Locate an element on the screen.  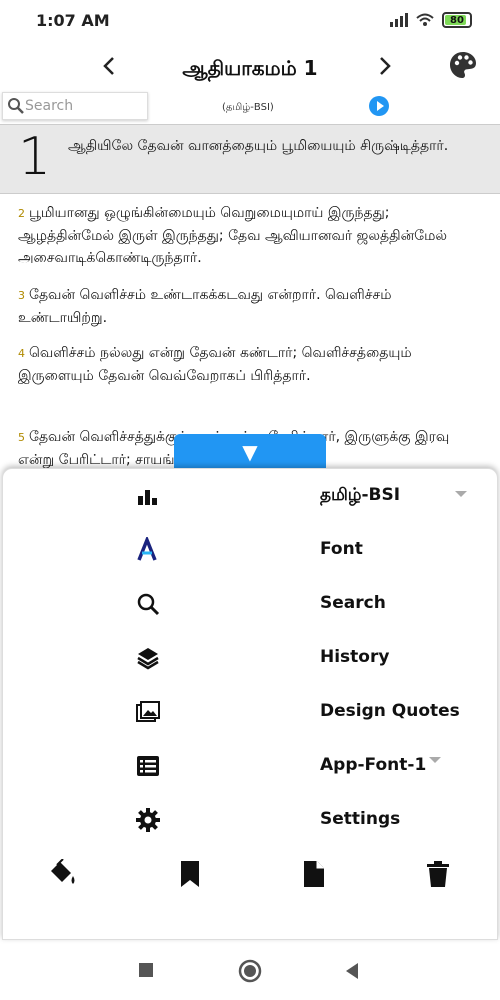
trash-icon is located at coordinates (438, 874).